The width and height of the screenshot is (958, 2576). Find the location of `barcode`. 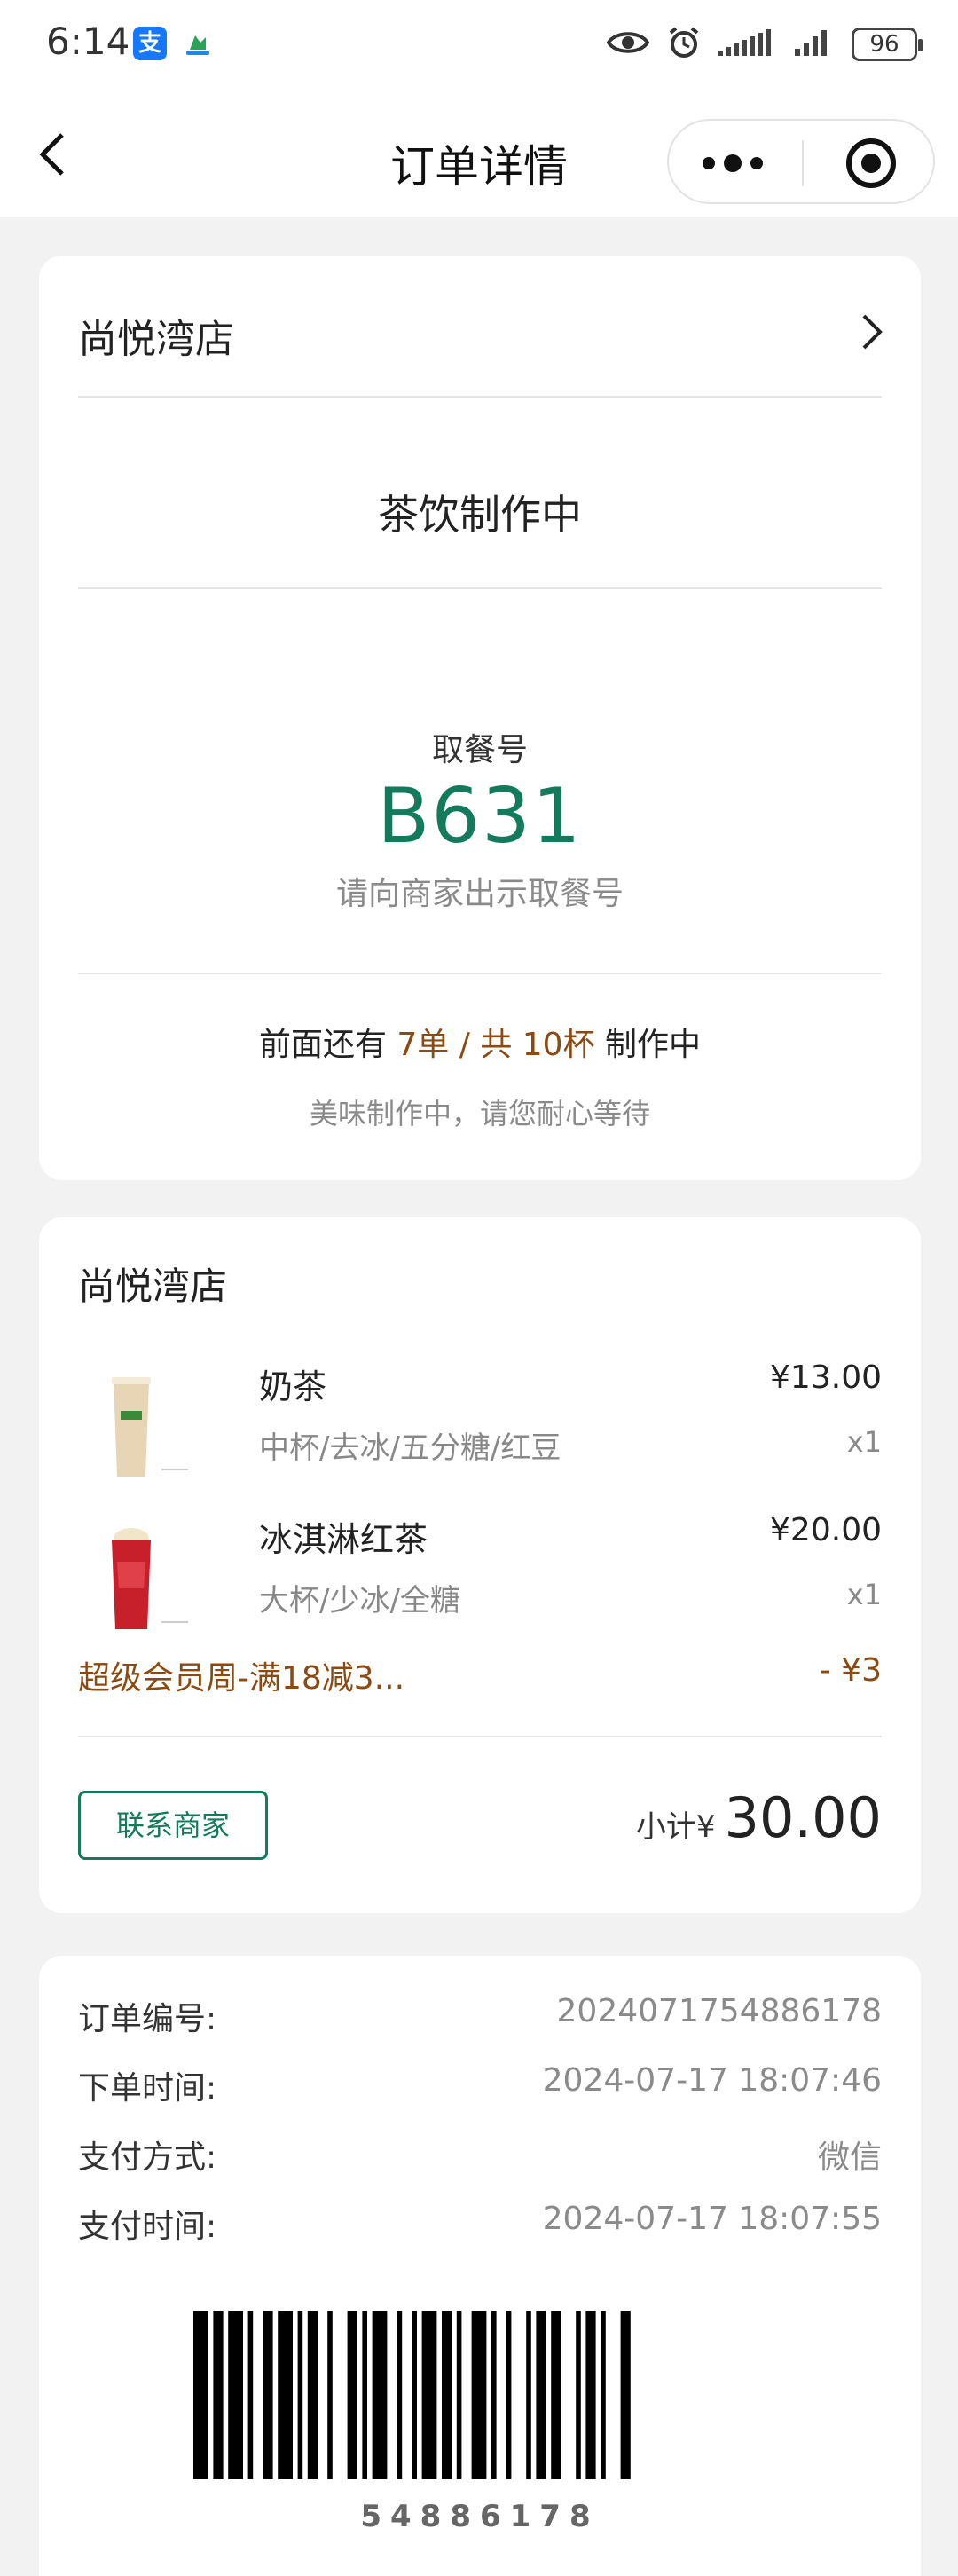

barcode is located at coordinates (480, 2395).